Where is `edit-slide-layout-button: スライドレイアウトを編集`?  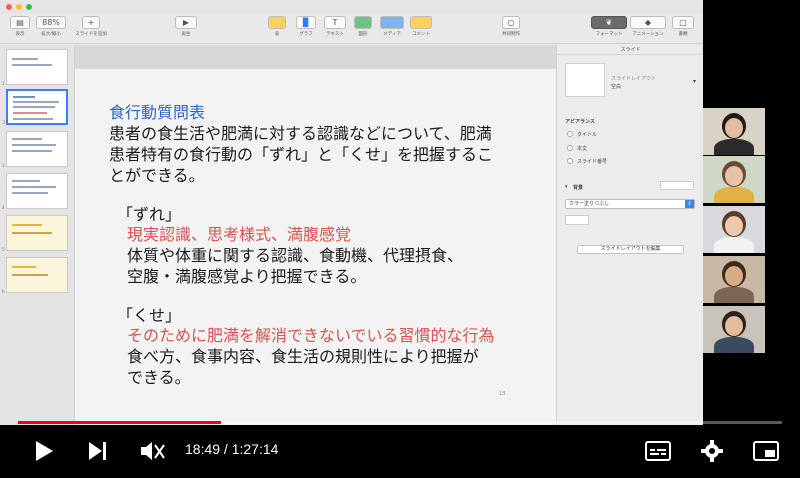
edit-slide-layout-button: スライドレイアウトを編集 is located at coordinates (630, 249).